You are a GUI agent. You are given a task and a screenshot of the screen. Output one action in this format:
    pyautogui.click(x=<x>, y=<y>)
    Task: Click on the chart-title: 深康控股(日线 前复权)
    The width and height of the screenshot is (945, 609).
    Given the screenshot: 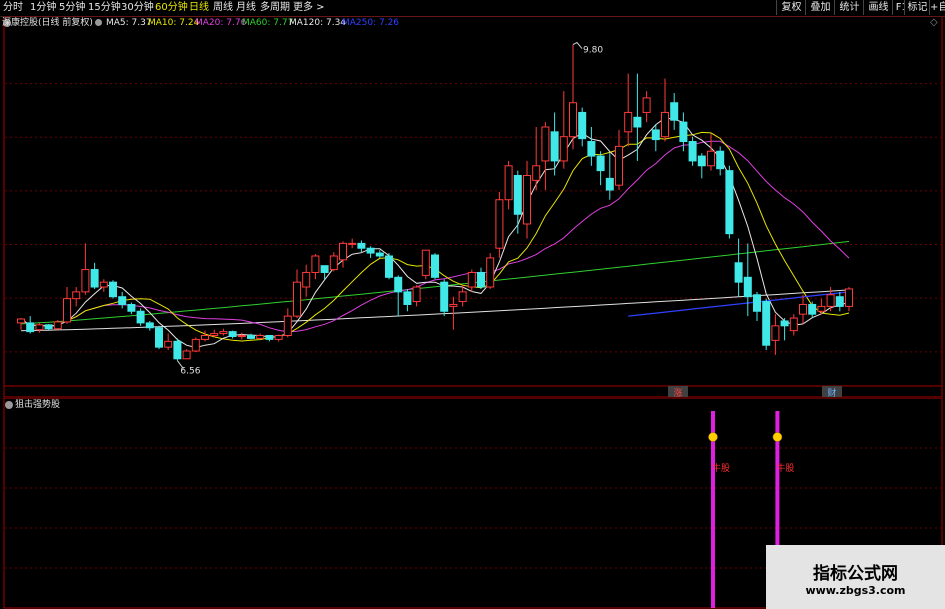 What is the action you would take?
    pyautogui.click(x=47, y=23)
    